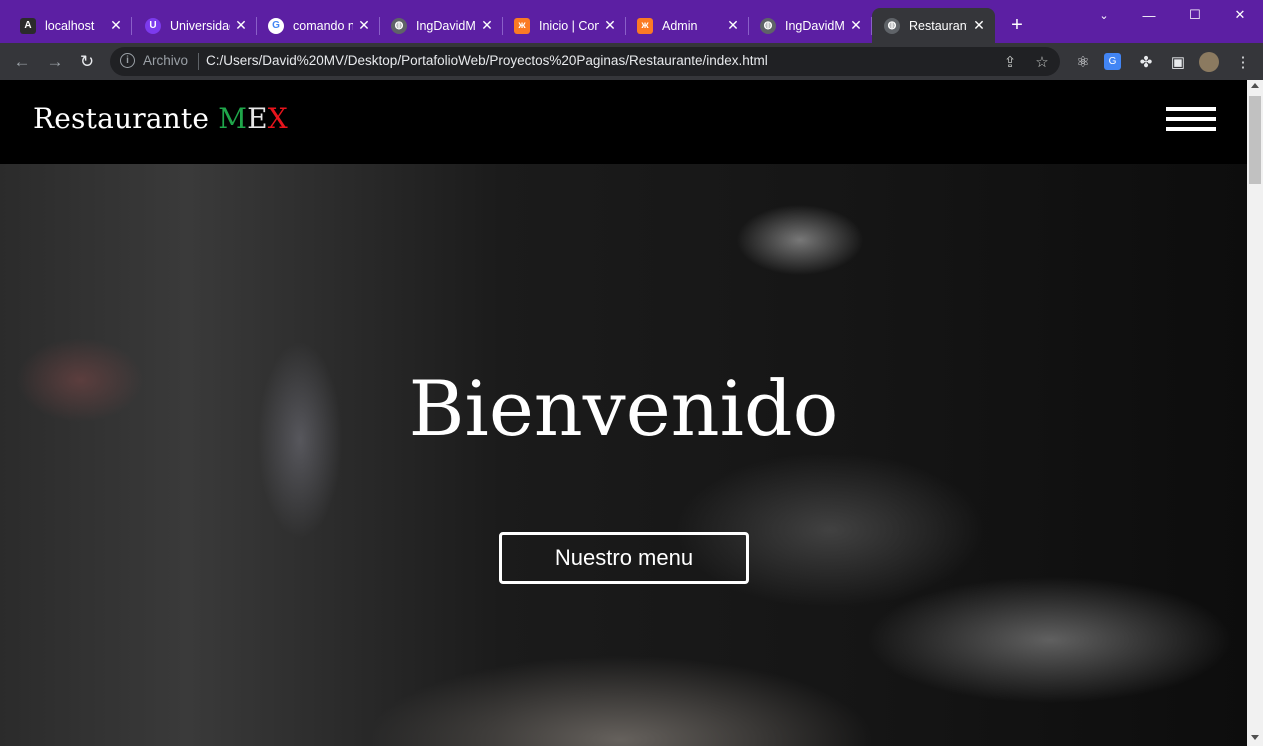  What do you see at coordinates (1255, 140) in the screenshot?
I see `scrollbar-thumb` at bounding box center [1255, 140].